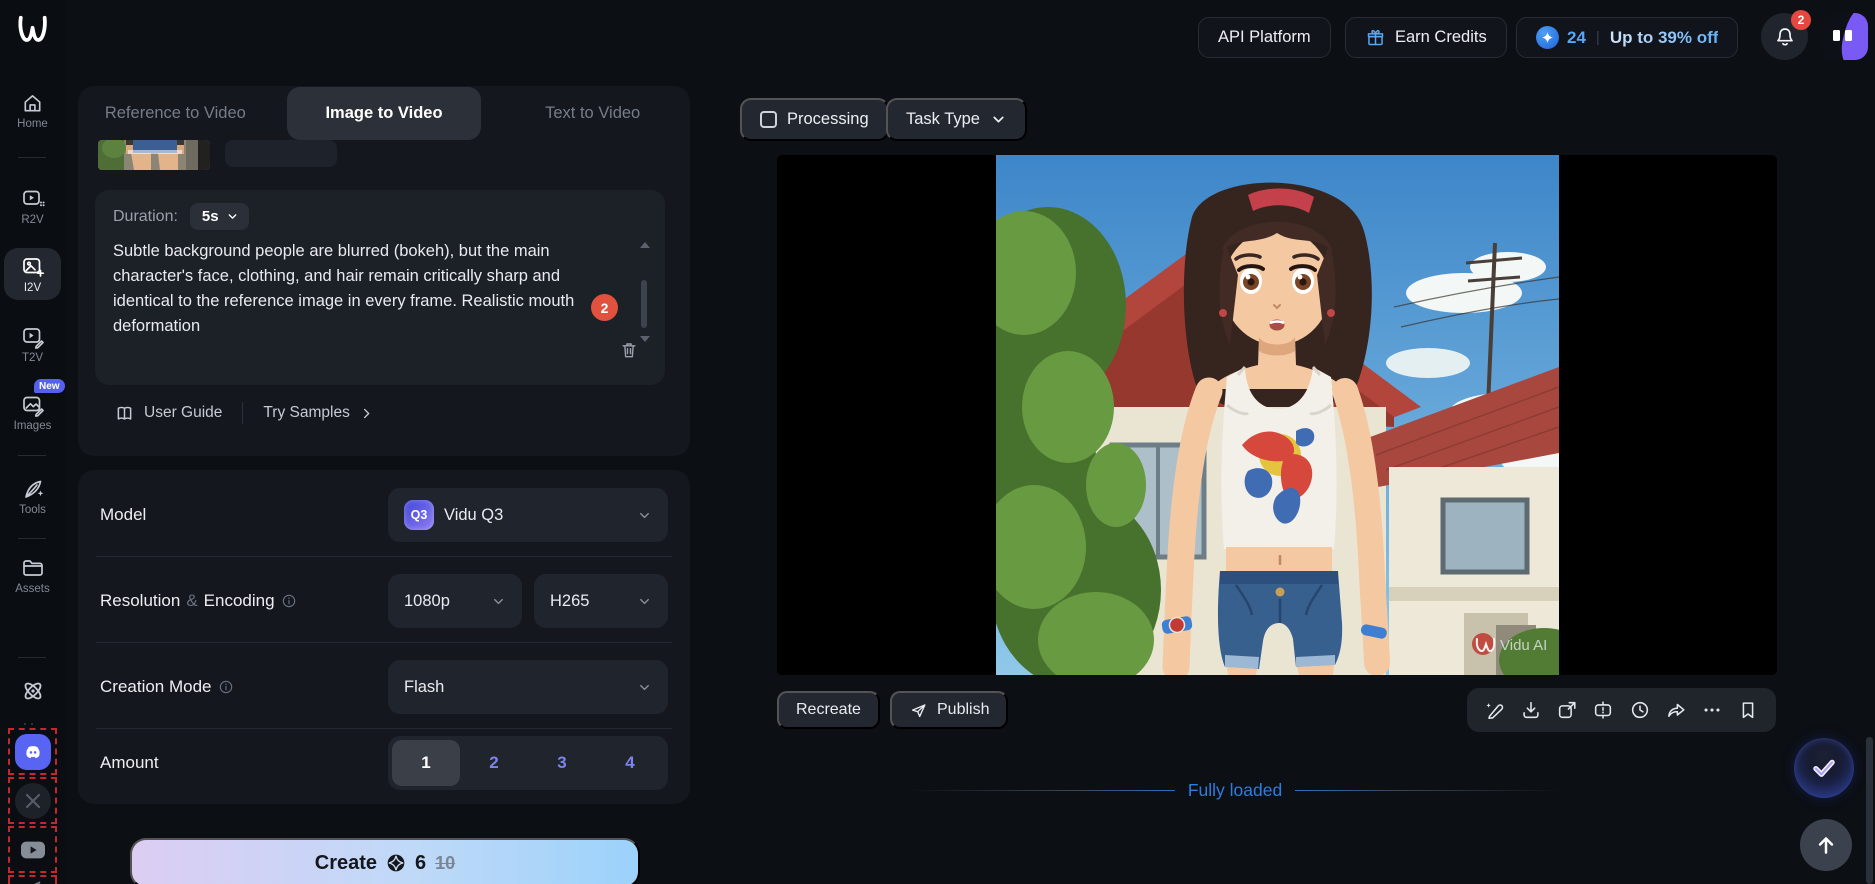 The image size is (1875, 884). I want to click on delete-prompt-button, so click(629, 350).